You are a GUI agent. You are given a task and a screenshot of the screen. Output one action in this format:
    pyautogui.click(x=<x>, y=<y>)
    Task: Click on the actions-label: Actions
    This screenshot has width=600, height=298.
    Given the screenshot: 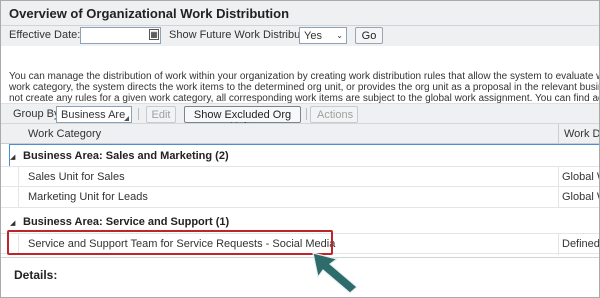 What is the action you would take?
    pyautogui.click(x=335, y=115)
    